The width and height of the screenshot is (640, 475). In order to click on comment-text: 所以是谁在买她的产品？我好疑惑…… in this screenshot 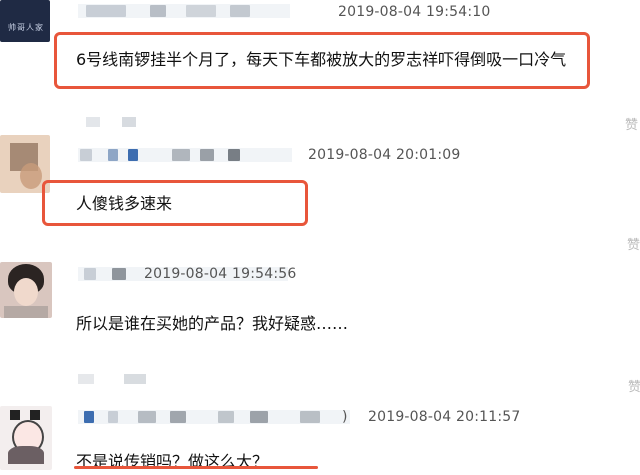, I will do `click(212, 323)`.